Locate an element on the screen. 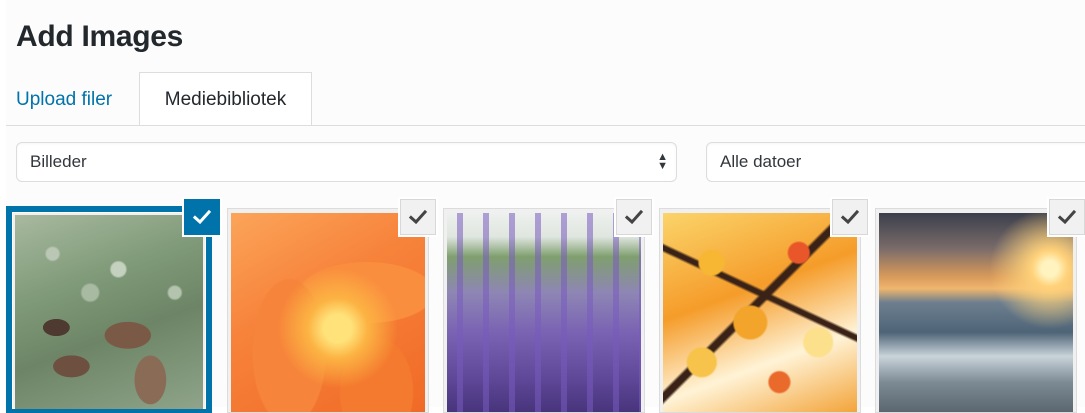 The image size is (1085, 413). autumn-maple-image is located at coordinates (760, 312).